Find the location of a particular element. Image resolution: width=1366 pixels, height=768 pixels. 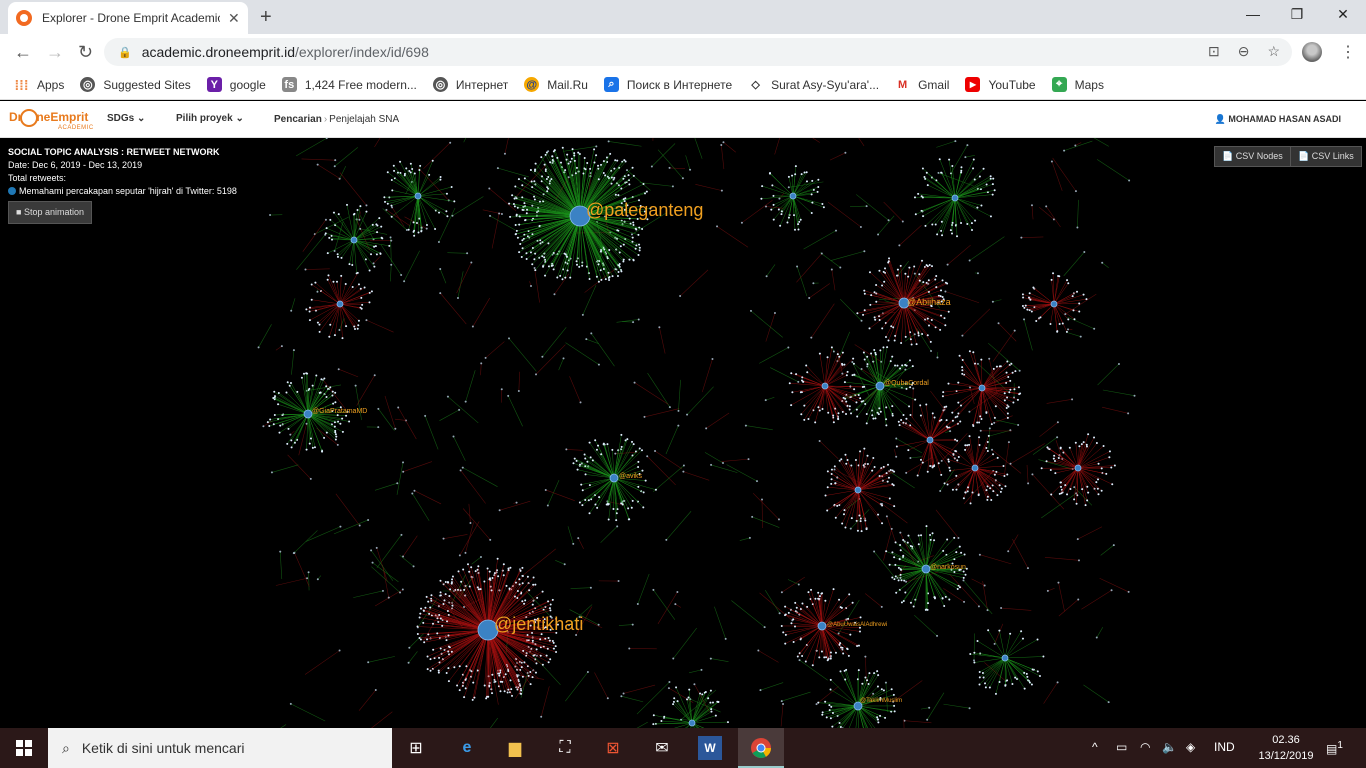

new-tab-button: + is located at coordinates (266, 17).